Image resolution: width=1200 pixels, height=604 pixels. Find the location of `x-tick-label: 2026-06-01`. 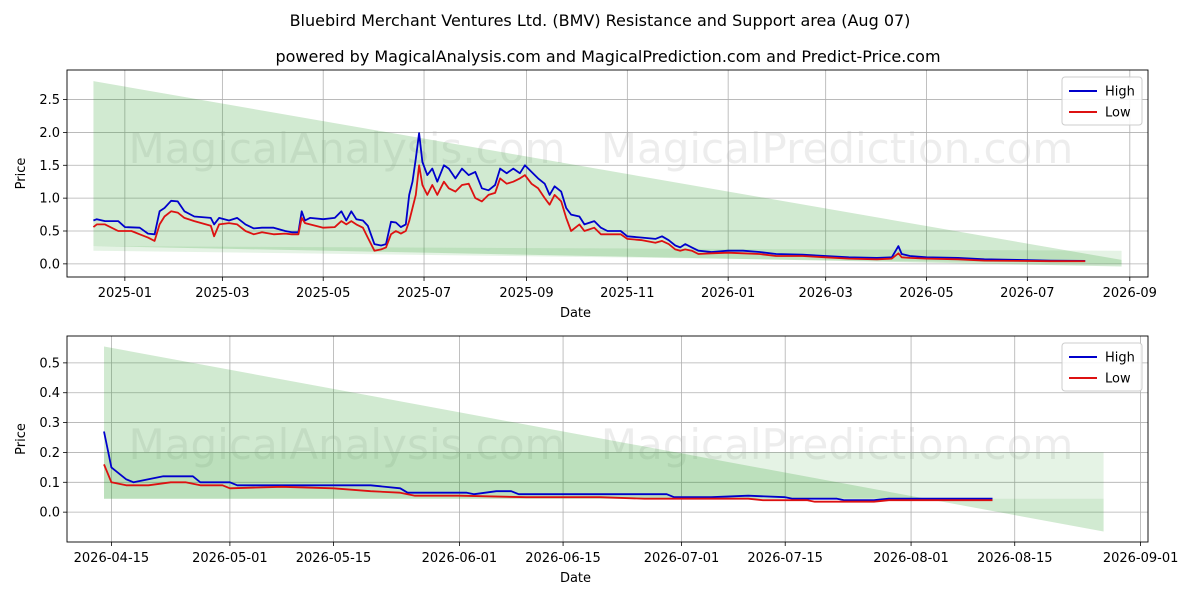

x-tick-label: 2026-06-01 is located at coordinates (460, 558).